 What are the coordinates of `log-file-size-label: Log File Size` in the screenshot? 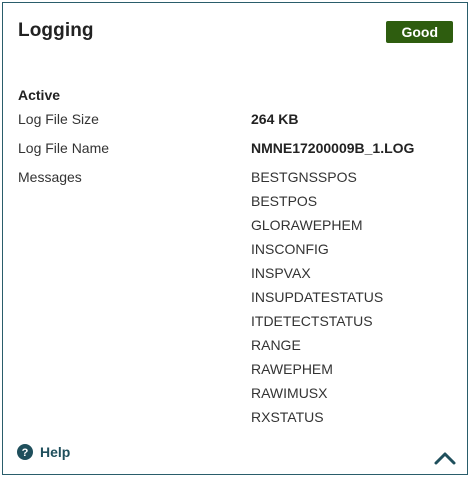 It's located at (58, 119).